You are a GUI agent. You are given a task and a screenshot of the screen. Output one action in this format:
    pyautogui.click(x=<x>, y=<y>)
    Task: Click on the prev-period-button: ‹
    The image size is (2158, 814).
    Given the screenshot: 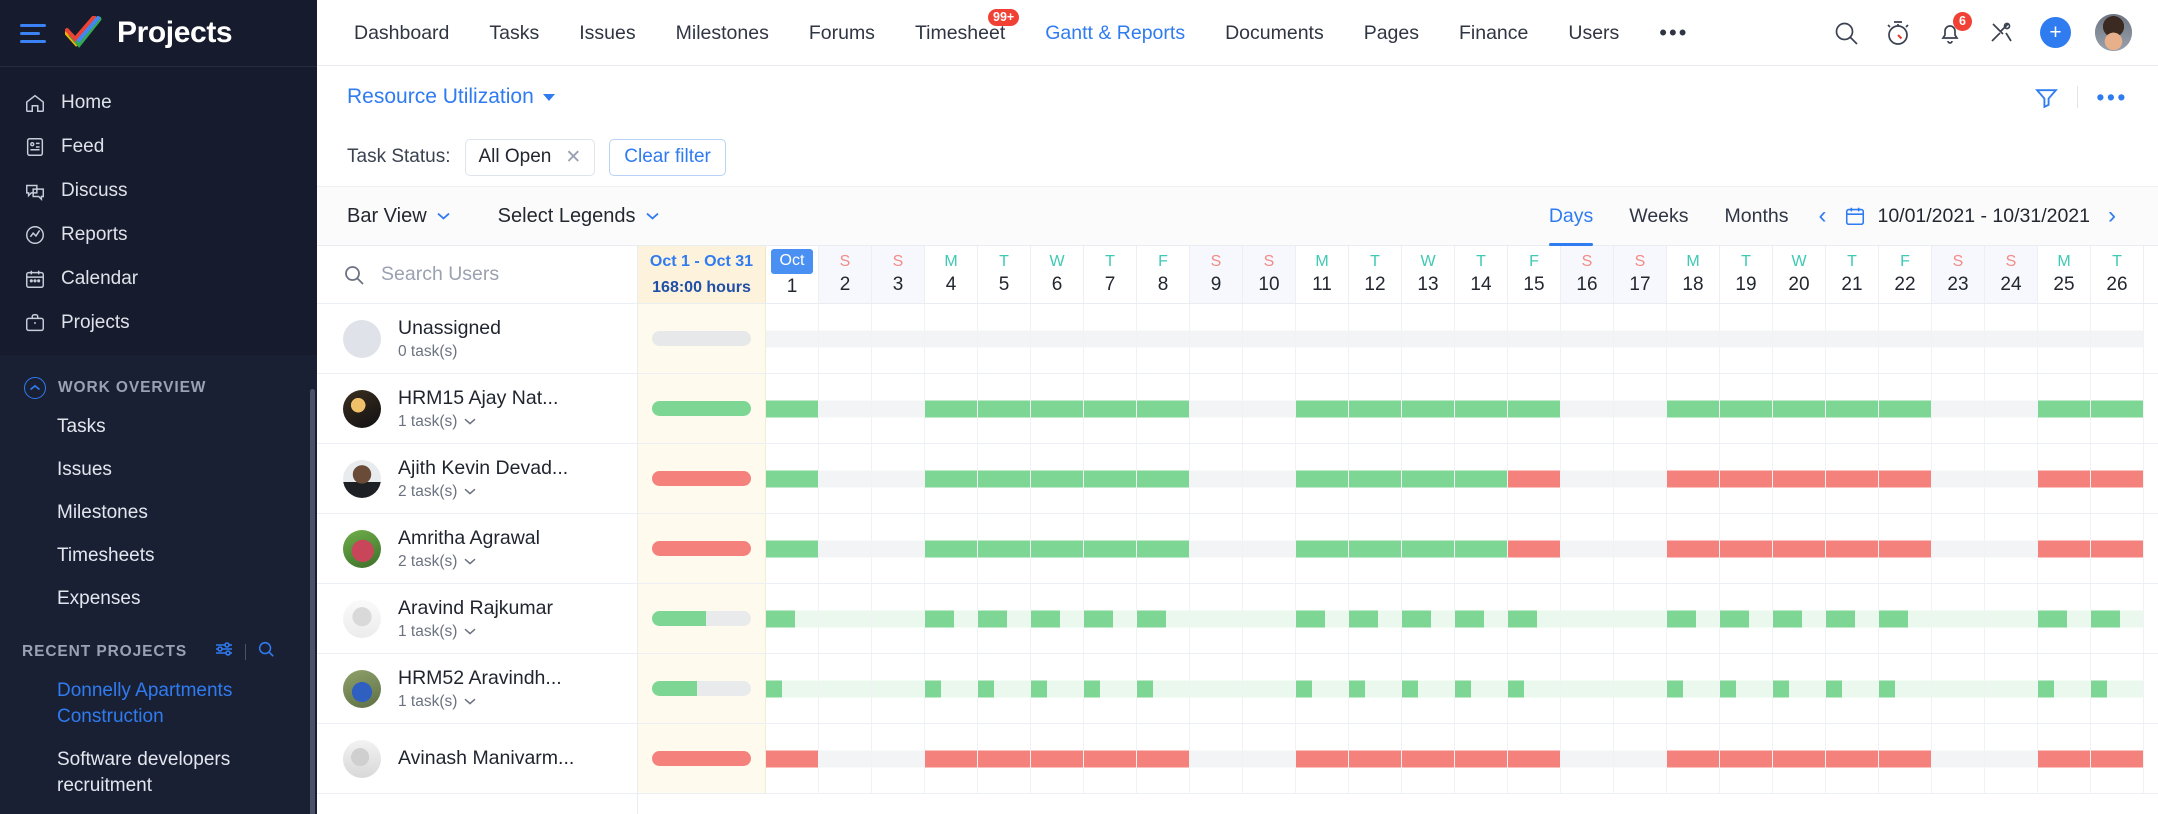 What is the action you would take?
    pyautogui.click(x=1822, y=216)
    